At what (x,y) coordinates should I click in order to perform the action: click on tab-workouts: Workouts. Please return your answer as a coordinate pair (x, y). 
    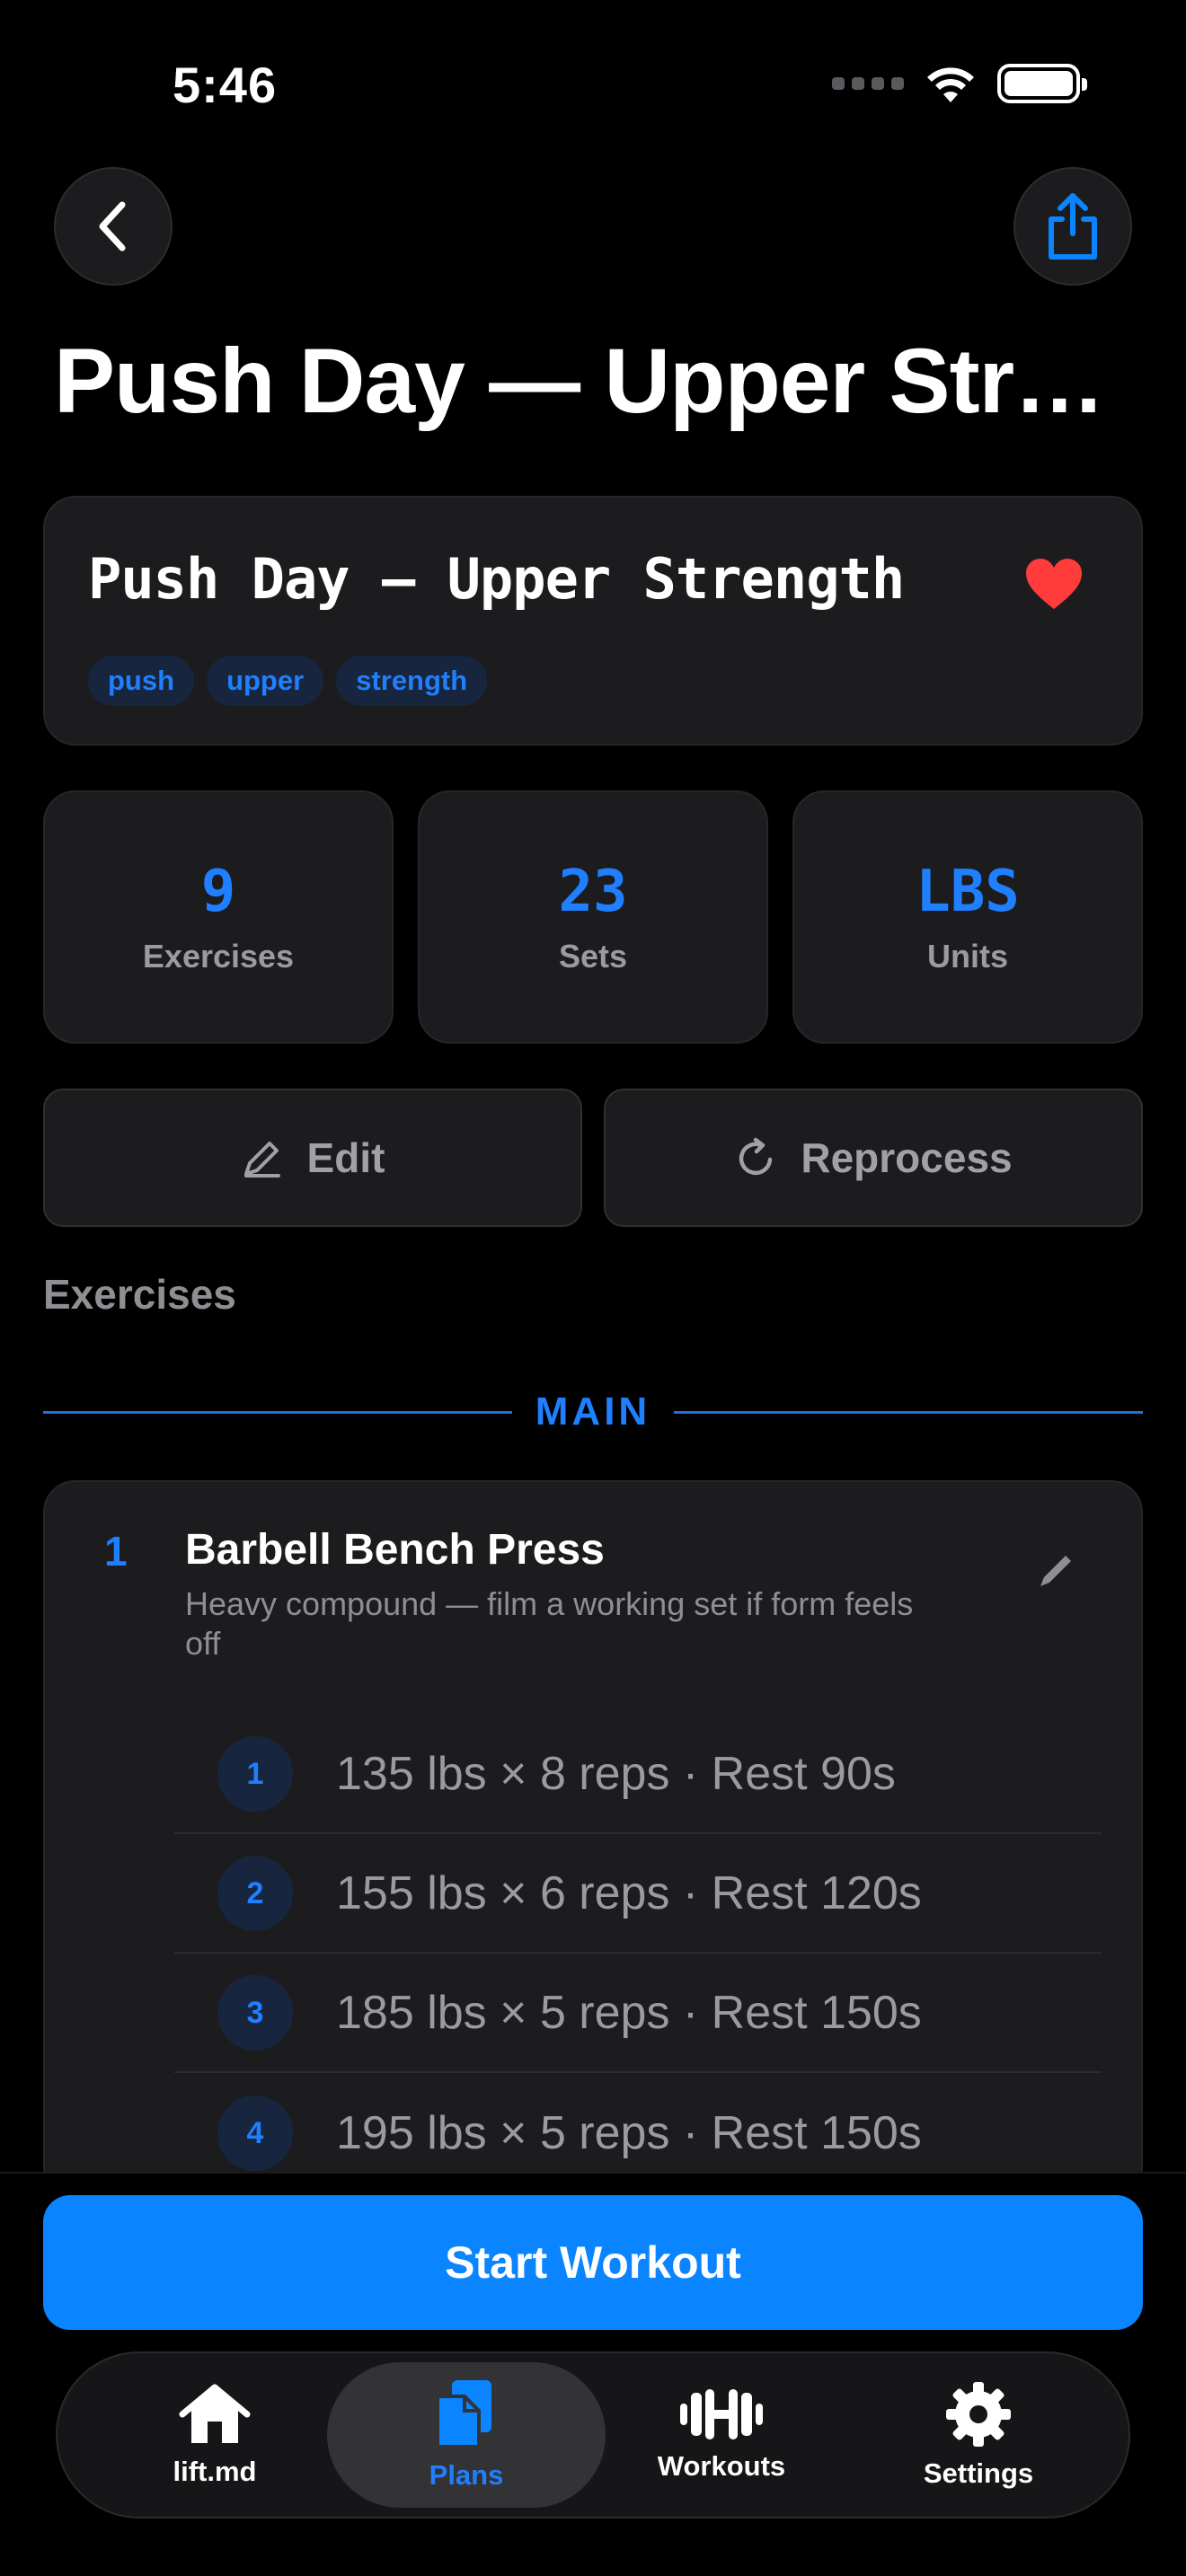
    Looking at the image, I should click on (721, 2435).